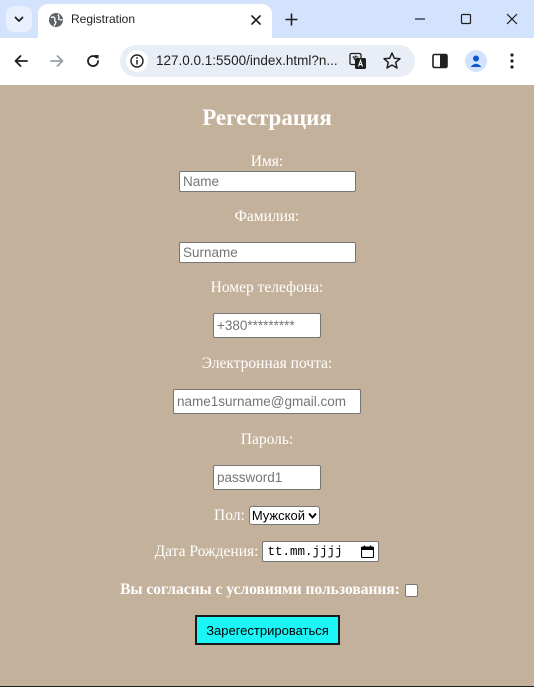 Image resolution: width=534 pixels, height=687 pixels. I want to click on translate-icon, so click(358, 61).